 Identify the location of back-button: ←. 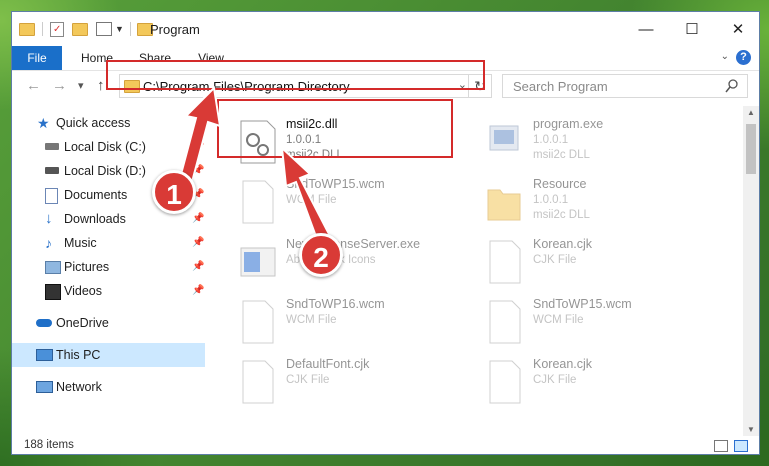
(33, 86).